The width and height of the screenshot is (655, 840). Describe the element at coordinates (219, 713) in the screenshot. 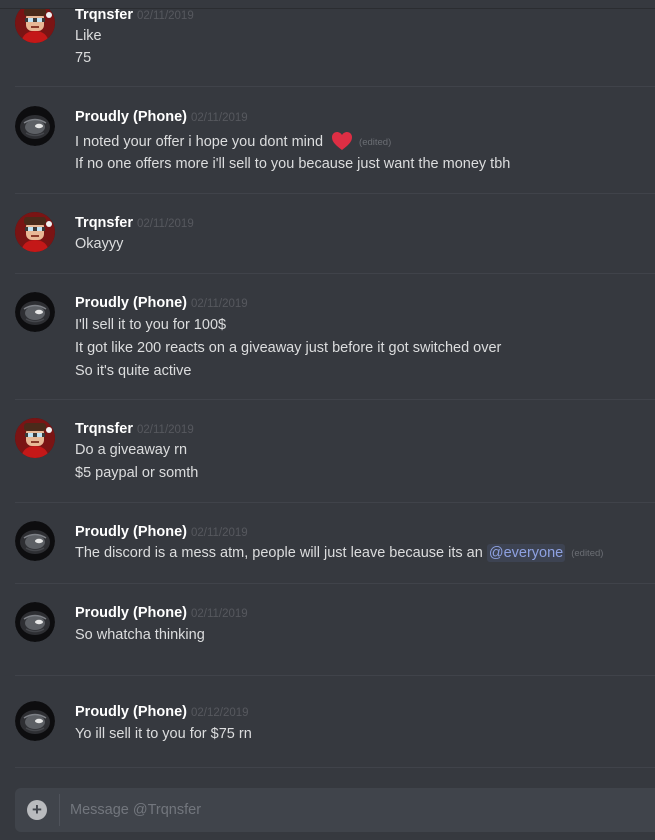

I see `message-timestamp: 02/12/2019` at that location.